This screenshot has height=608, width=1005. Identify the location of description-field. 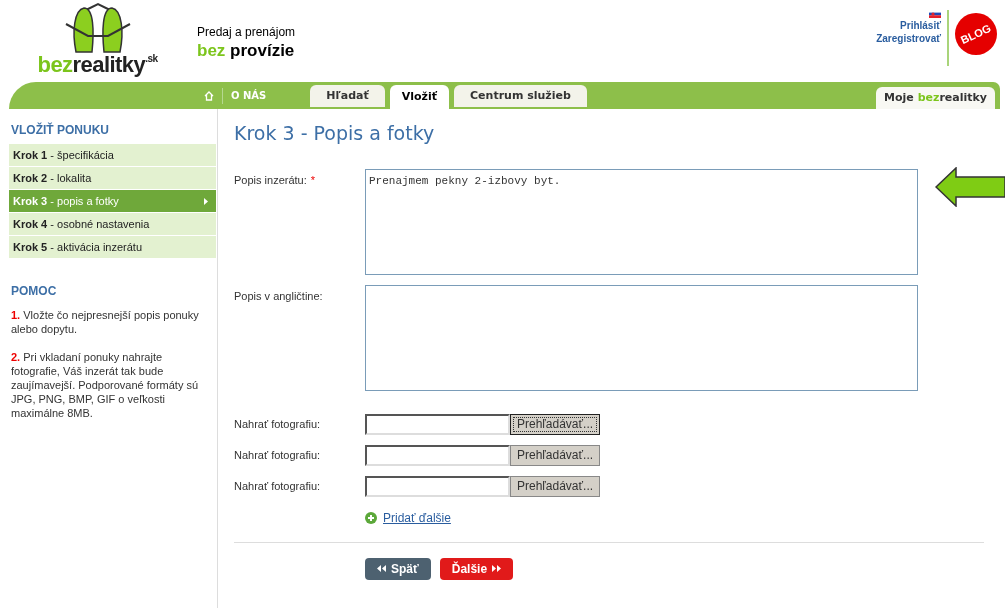
(641, 337).